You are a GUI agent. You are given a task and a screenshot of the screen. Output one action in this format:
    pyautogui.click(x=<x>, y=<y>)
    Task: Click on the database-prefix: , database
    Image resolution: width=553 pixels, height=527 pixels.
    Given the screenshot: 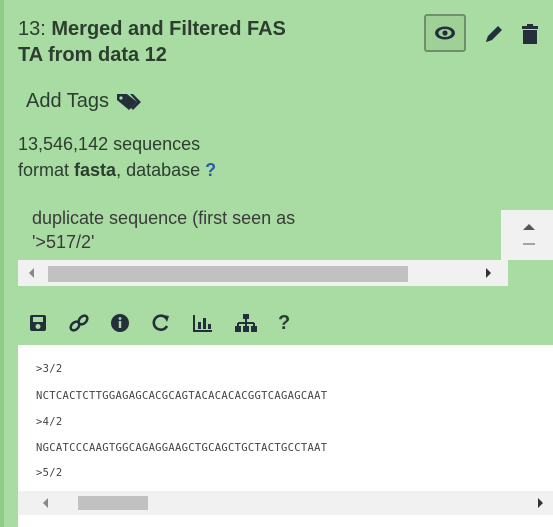 What is the action you would take?
    pyautogui.click(x=158, y=170)
    